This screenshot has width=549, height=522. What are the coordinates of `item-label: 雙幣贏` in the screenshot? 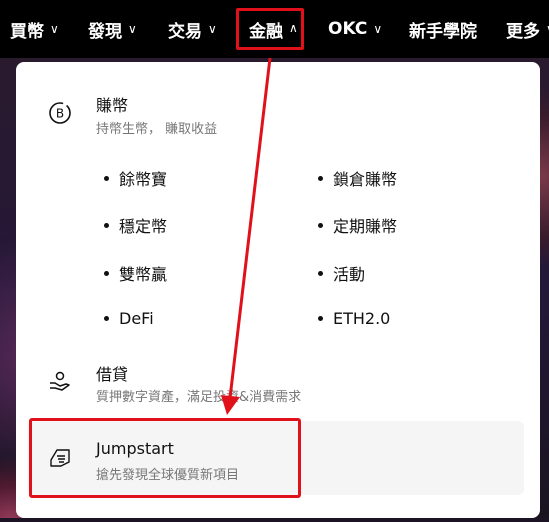 It's located at (143, 274).